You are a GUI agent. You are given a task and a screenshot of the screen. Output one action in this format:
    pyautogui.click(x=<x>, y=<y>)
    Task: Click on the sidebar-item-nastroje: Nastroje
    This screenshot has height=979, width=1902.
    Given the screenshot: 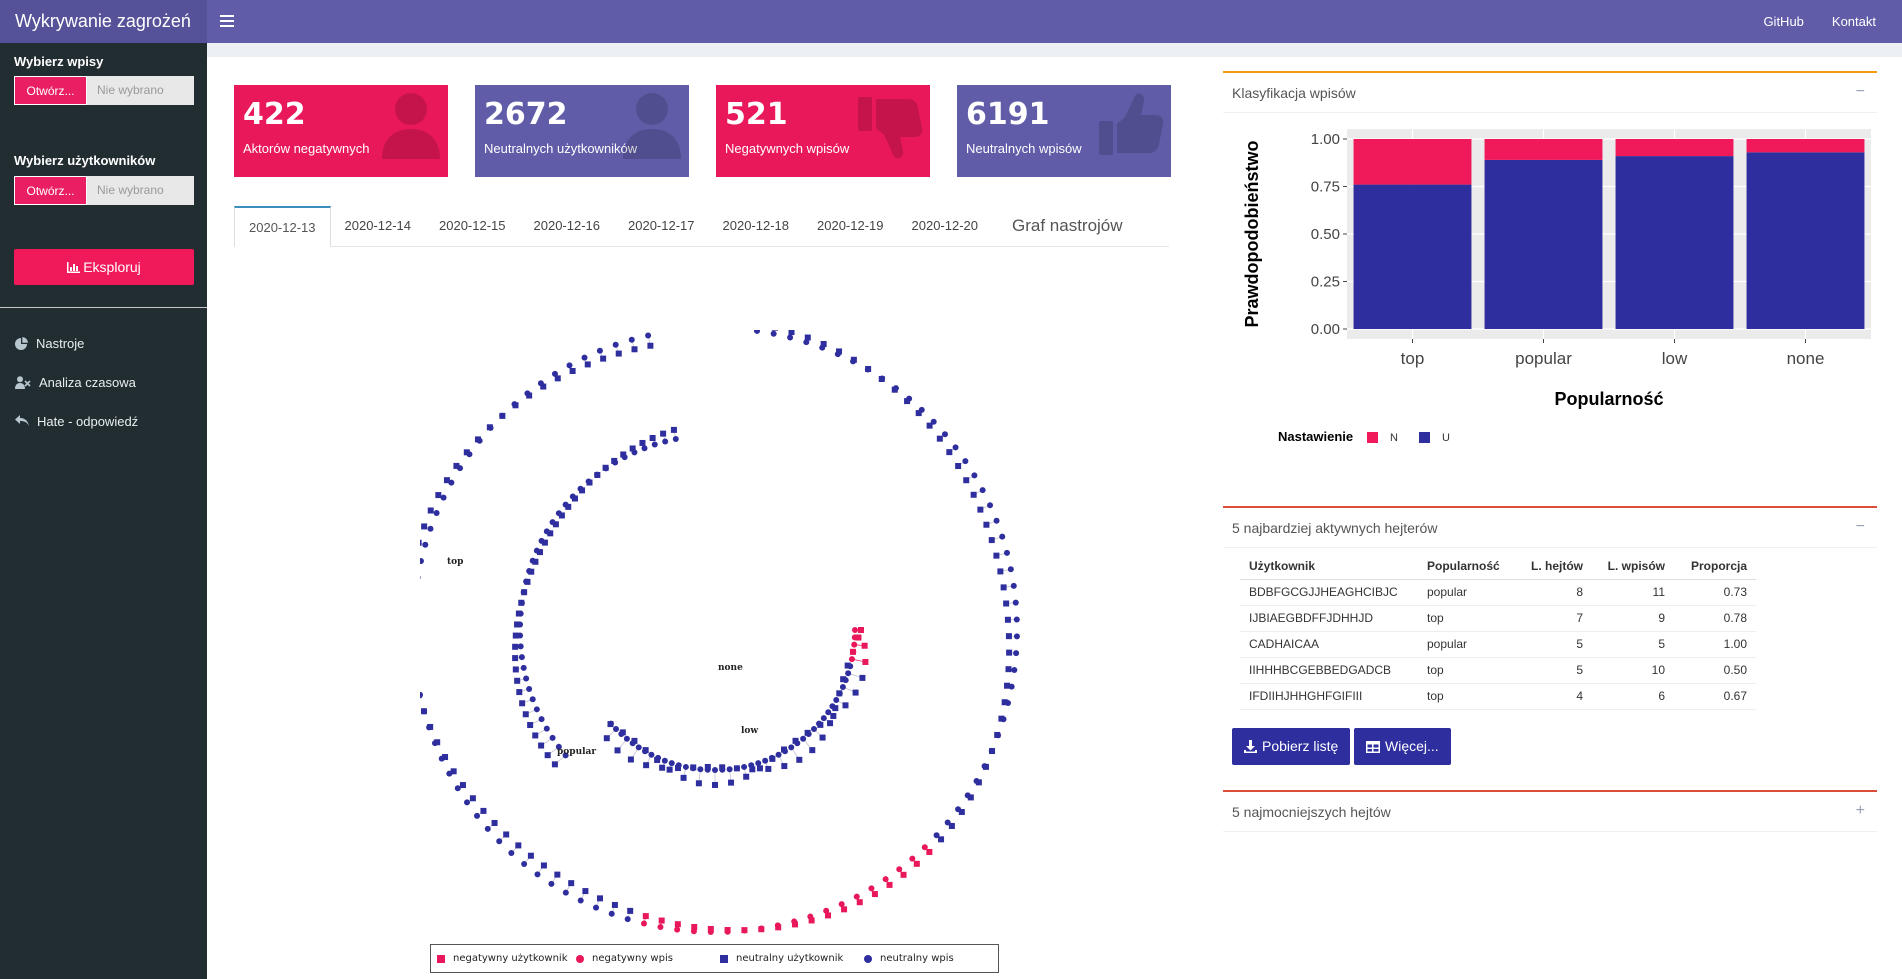 What is the action you would take?
    pyautogui.click(x=49, y=343)
    